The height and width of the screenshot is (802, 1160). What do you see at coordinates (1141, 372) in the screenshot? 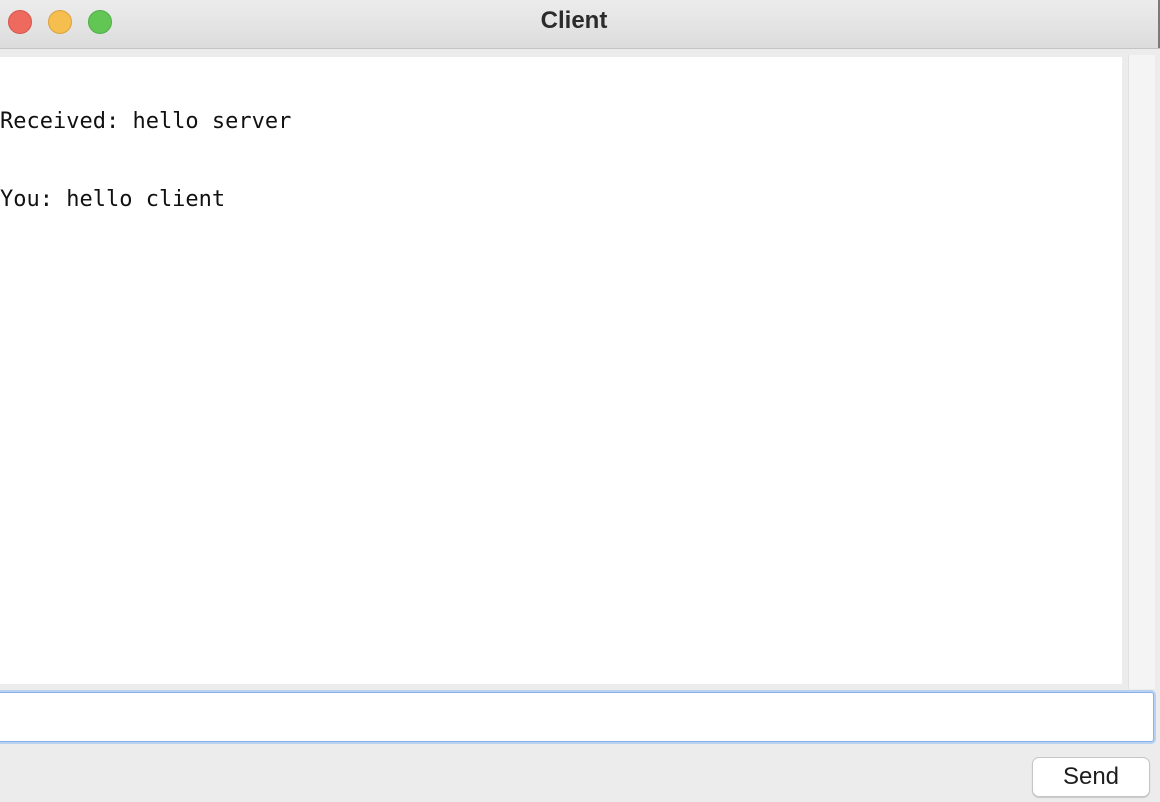
I see `message-log-scrollbar` at bounding box center [1141, 372].